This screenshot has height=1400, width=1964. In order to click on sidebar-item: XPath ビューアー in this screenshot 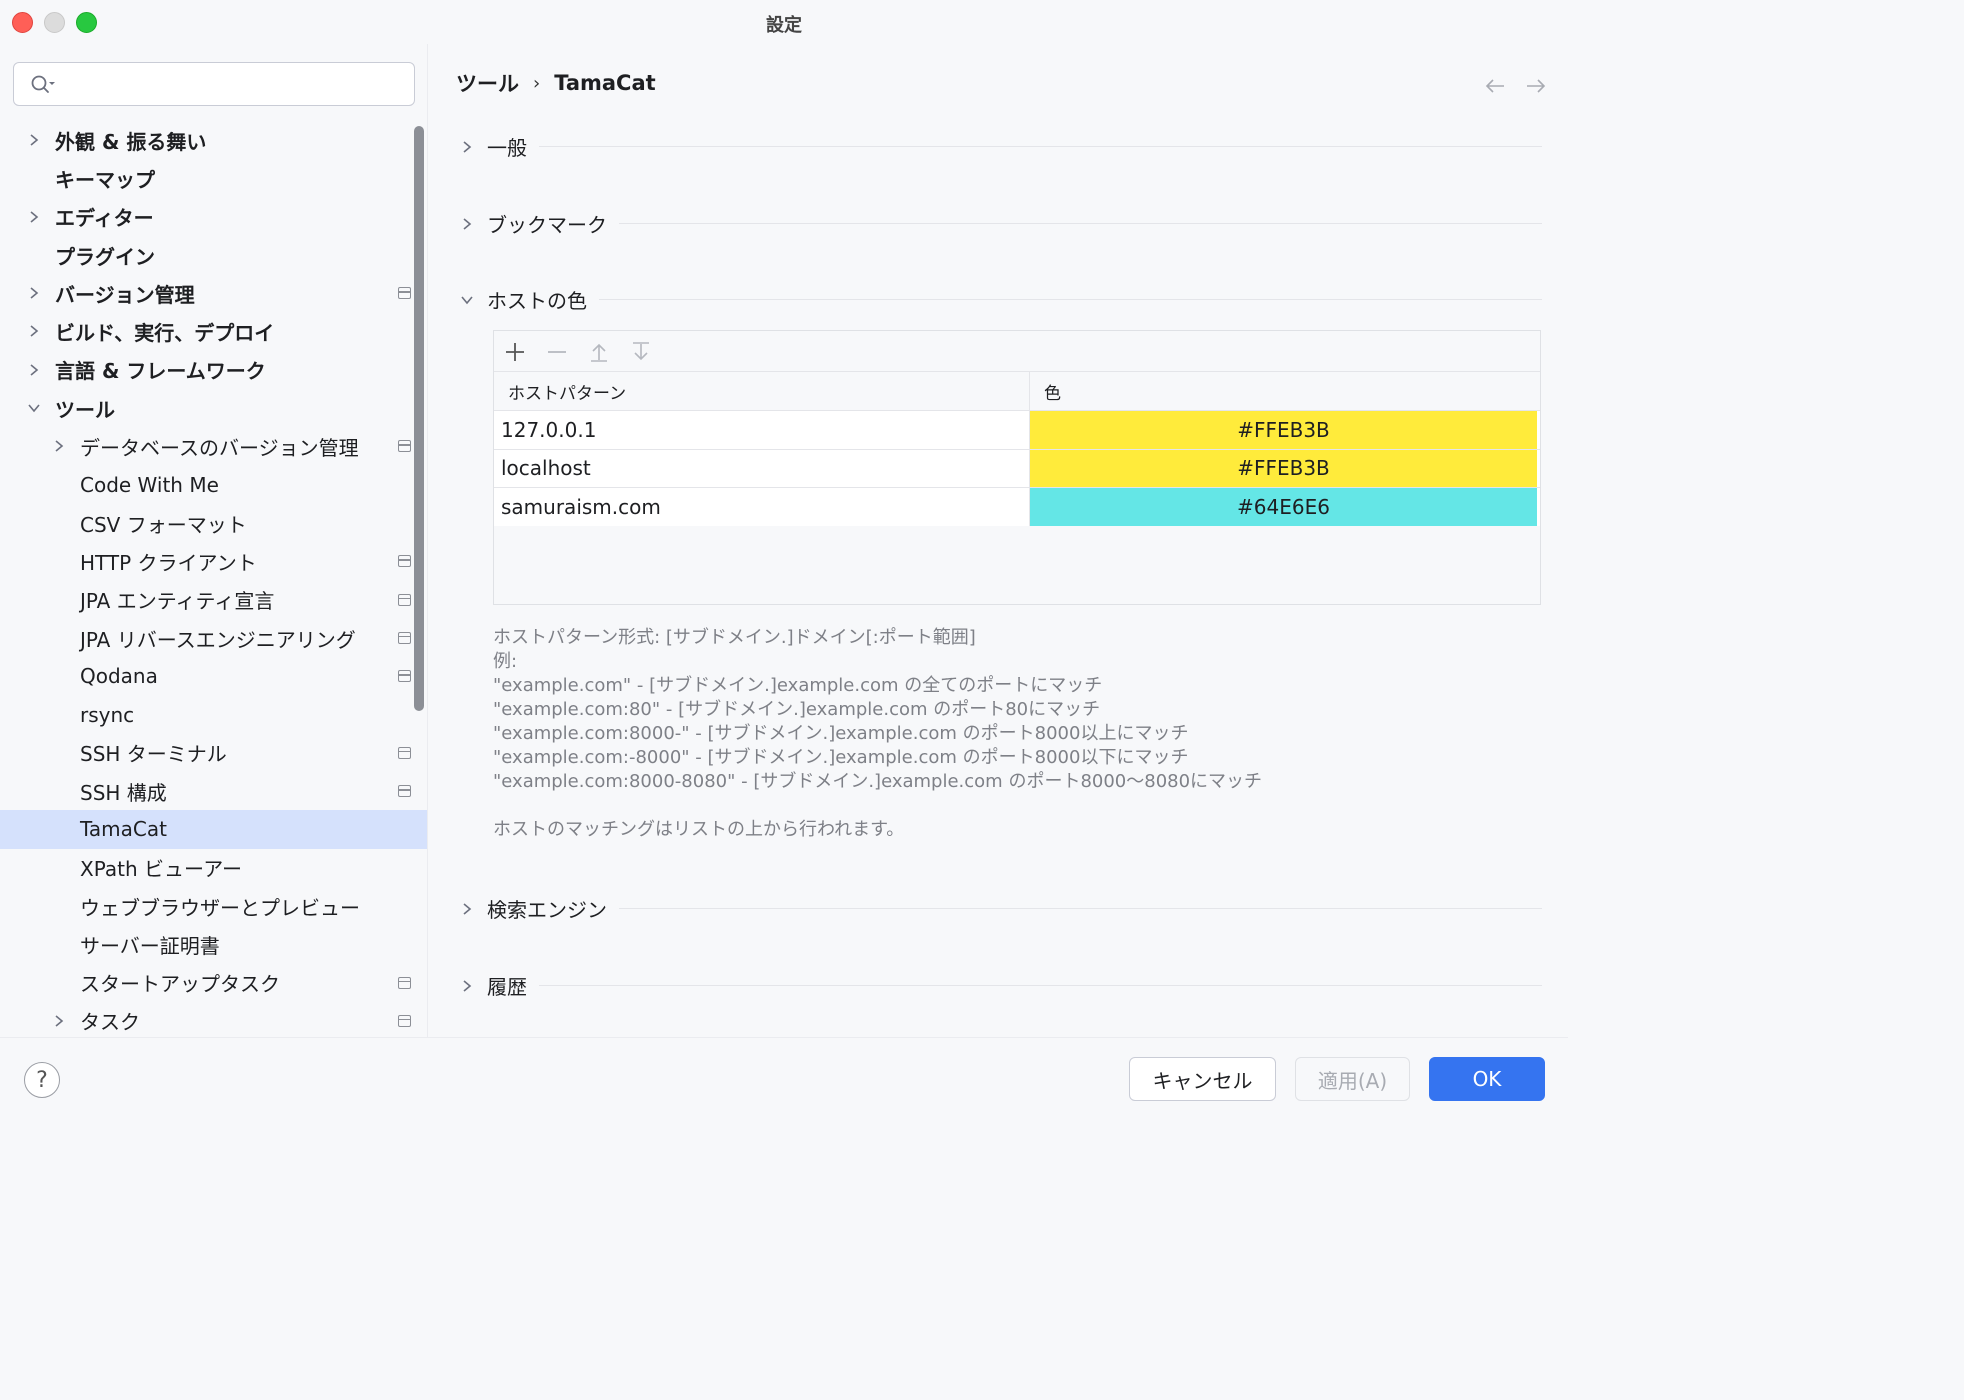, I will do `click(213, 868)`.